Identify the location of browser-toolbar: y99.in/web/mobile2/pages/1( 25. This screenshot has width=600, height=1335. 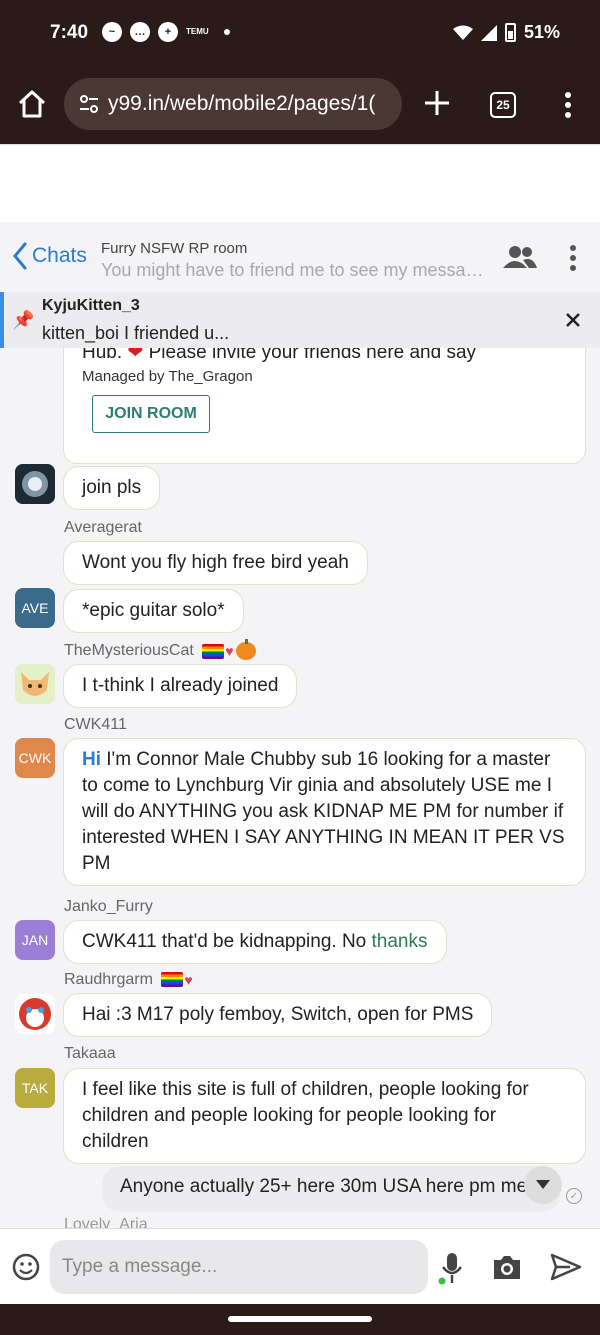
(300, 105).